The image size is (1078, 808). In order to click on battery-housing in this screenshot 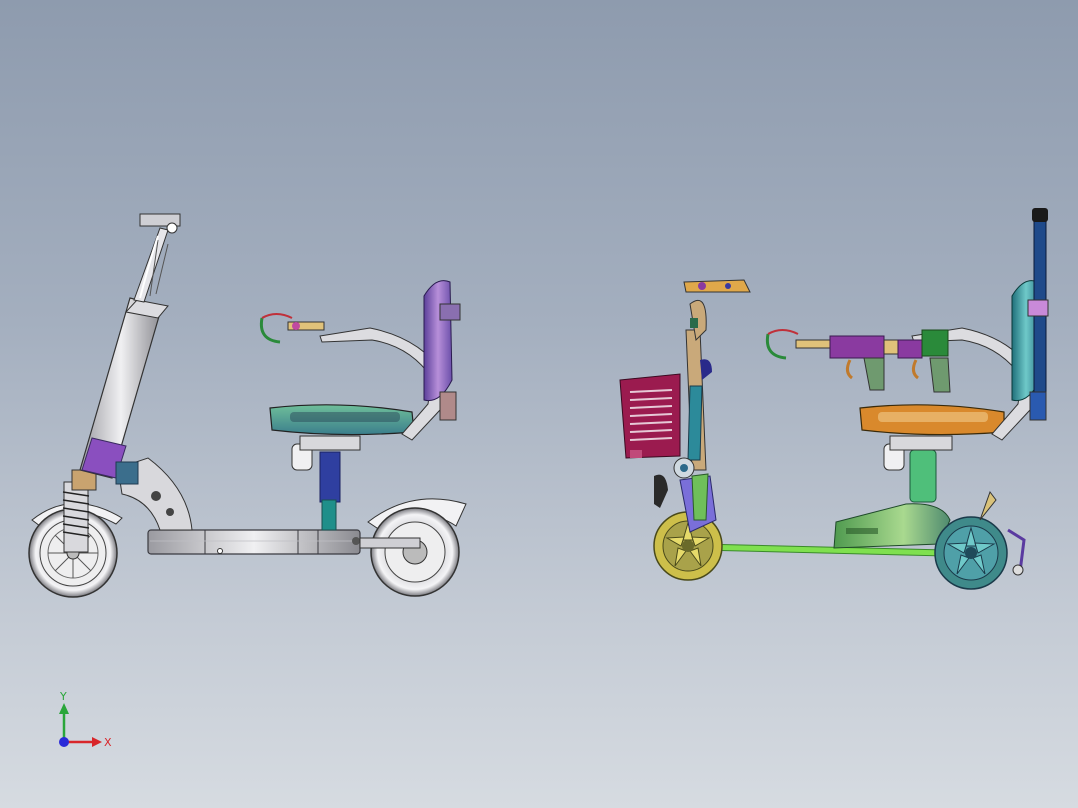, I will do `click(892, 526)`.